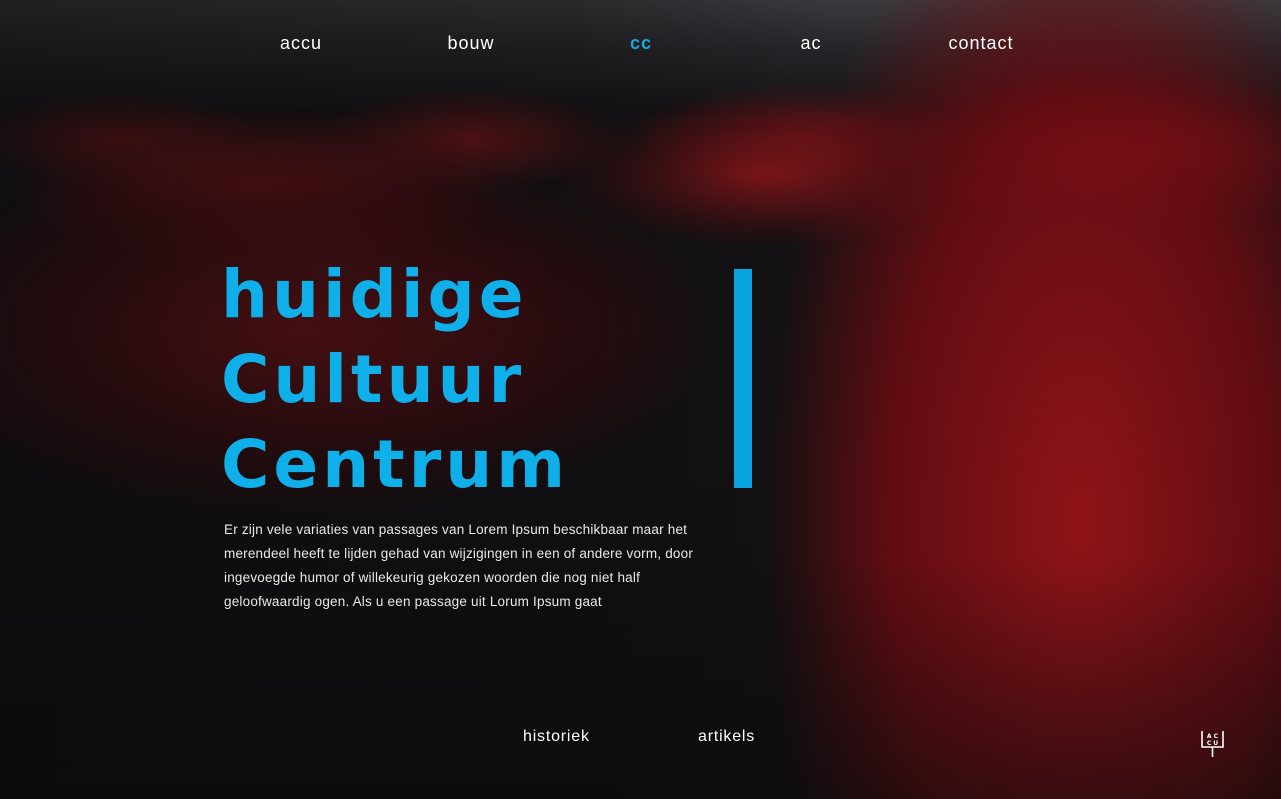 This screenshot has height=799, width=1281. What do you see at coordinates (395, 464) in the screenshot?
I see `hero-title-line-3: Centrum` at bounding box center [395, 464].